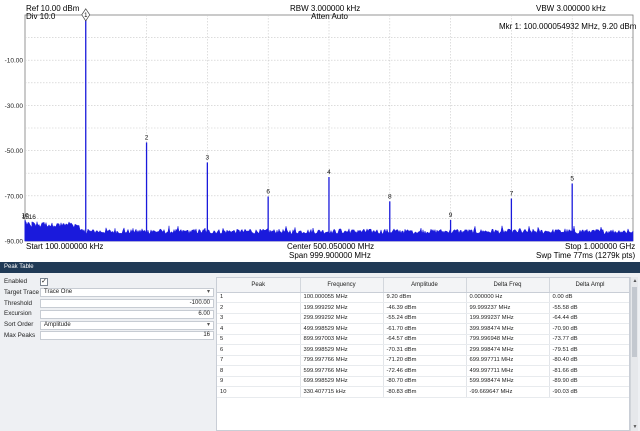 This screenshot has width=640, height=431. What do you see at coordinates (18, 303) in the screenshot?
I see `threshold-label: Threshold` at bounding box center [18, 303].